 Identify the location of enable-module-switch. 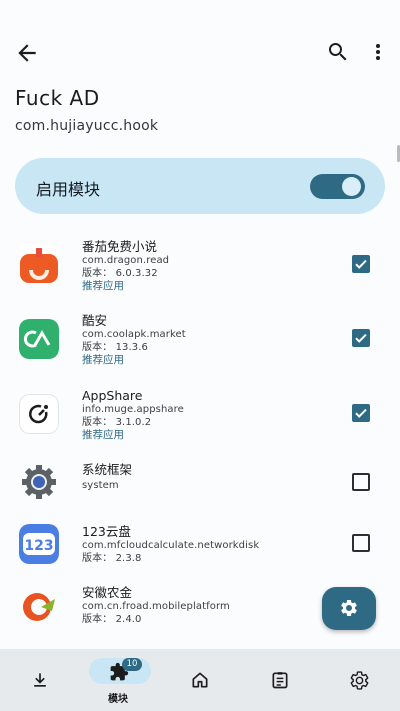
(337, 186).